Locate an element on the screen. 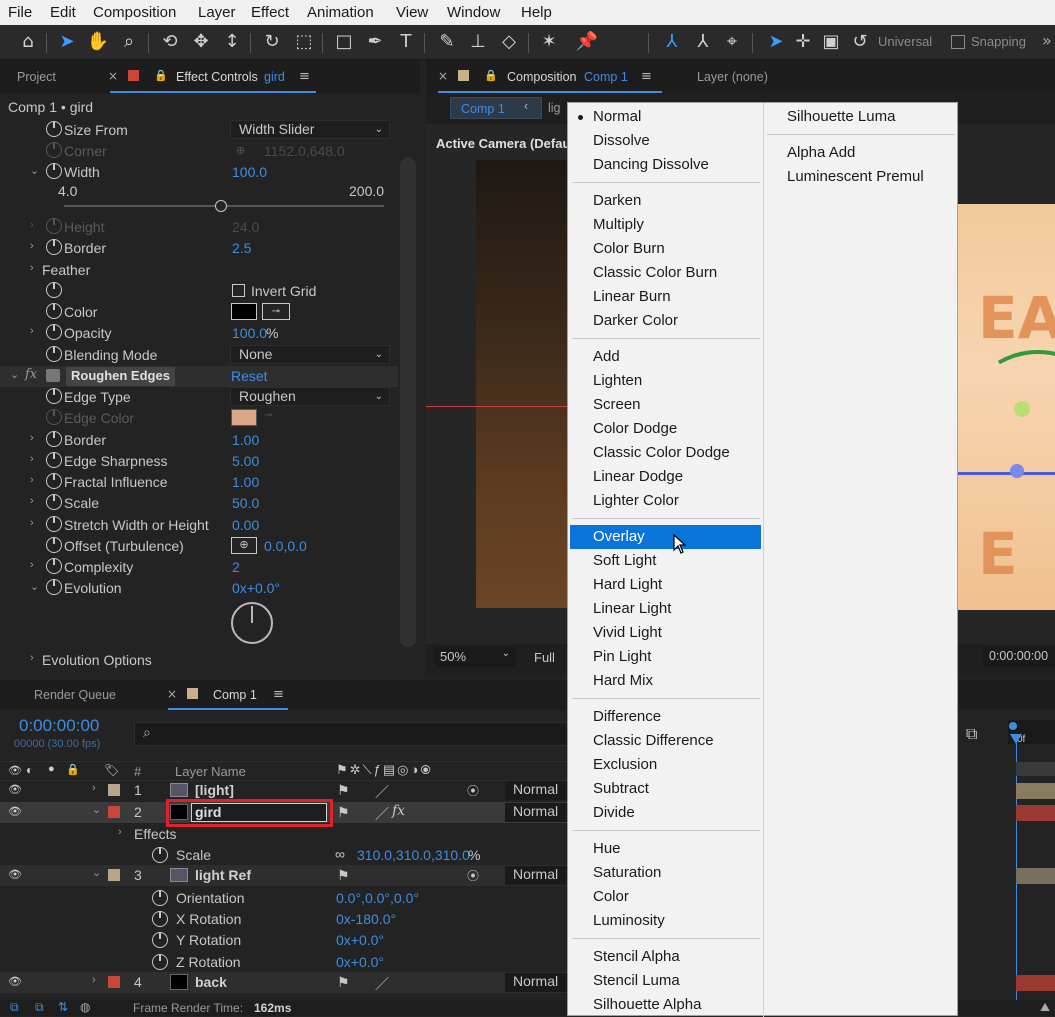 The height and width of the screenshot is (1017, 1055). menu-item-color-dodge: Color Dodge is located at coordinates (635, 429).